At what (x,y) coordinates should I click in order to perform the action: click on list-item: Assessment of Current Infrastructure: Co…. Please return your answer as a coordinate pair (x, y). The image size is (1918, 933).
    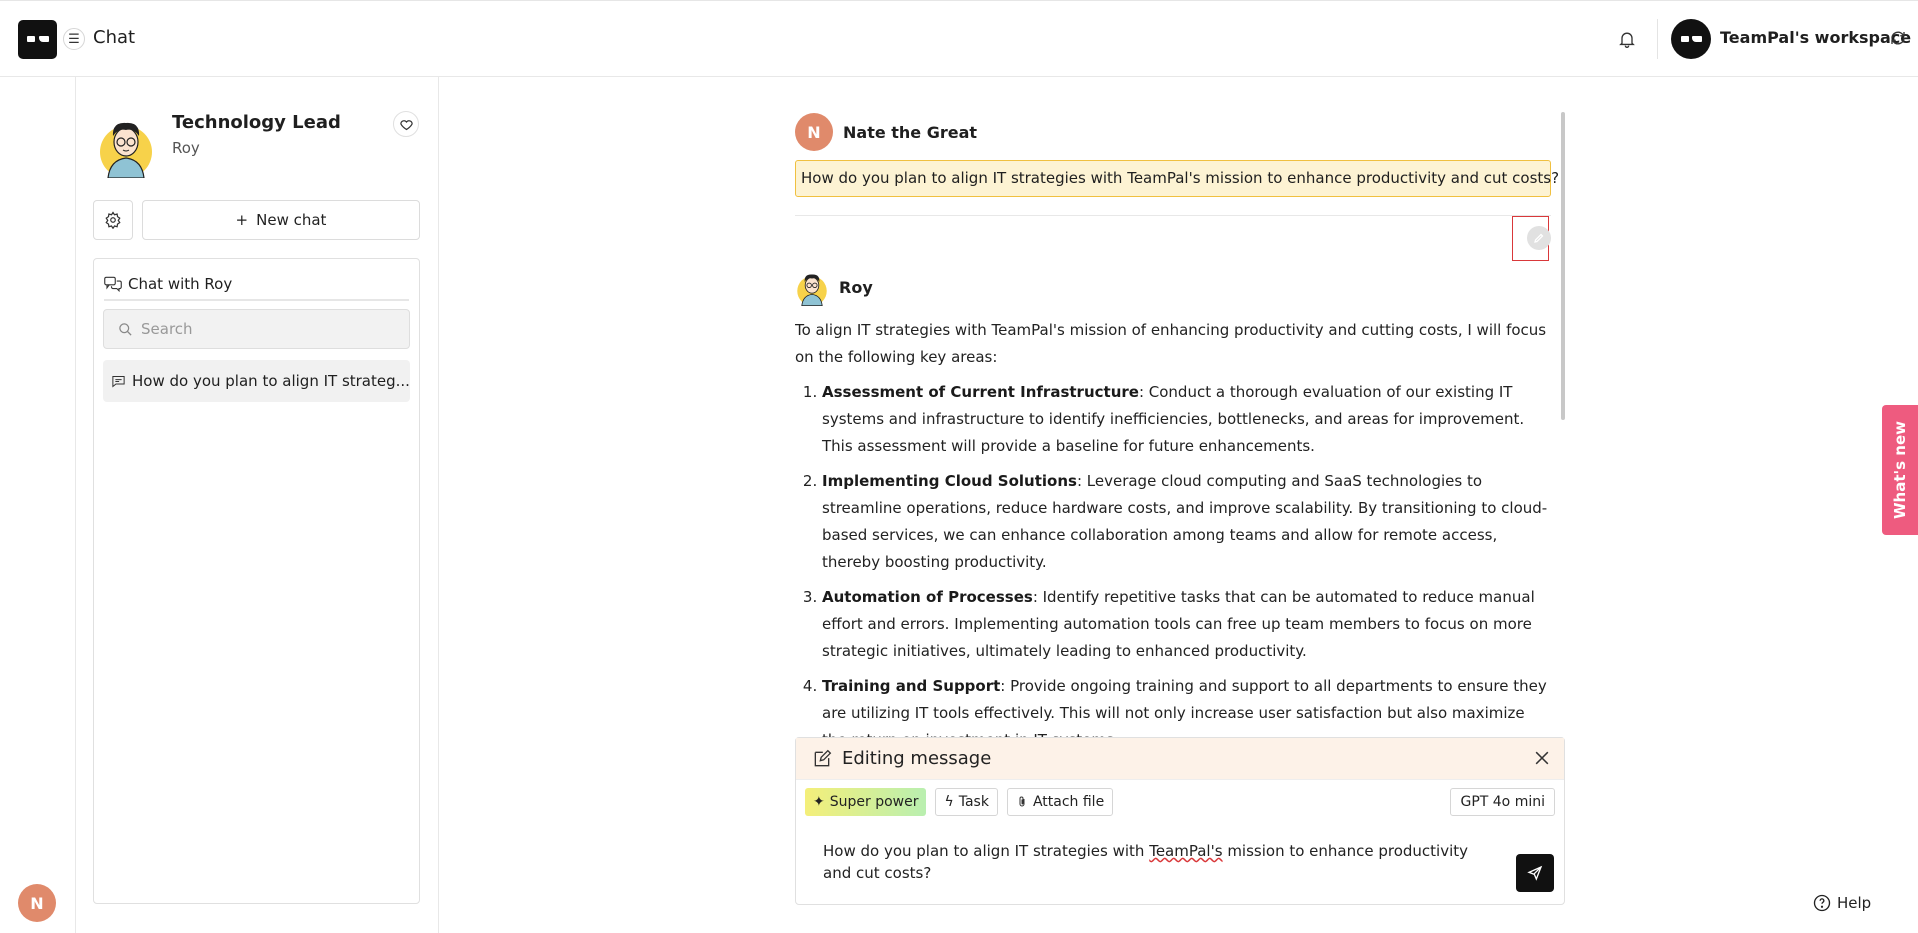
    Looking at the image, I should click on (1186, 419).